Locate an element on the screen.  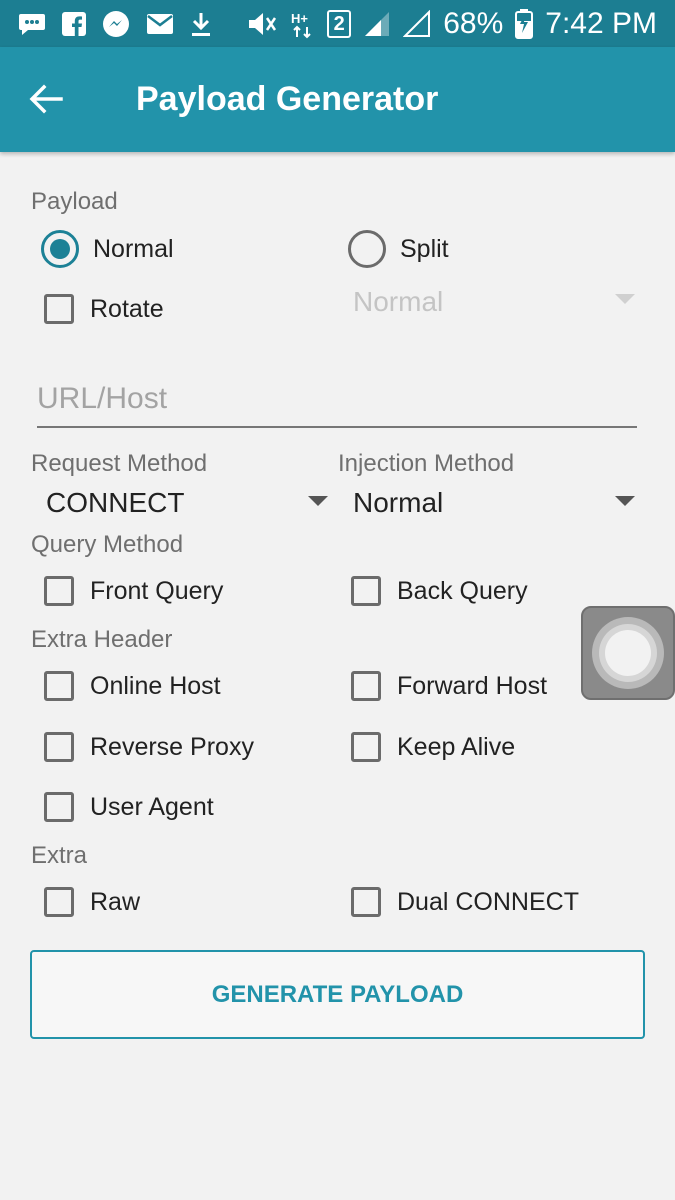
keep-alive-checkbox: Keep Alive is located at coordinates (433, 747).